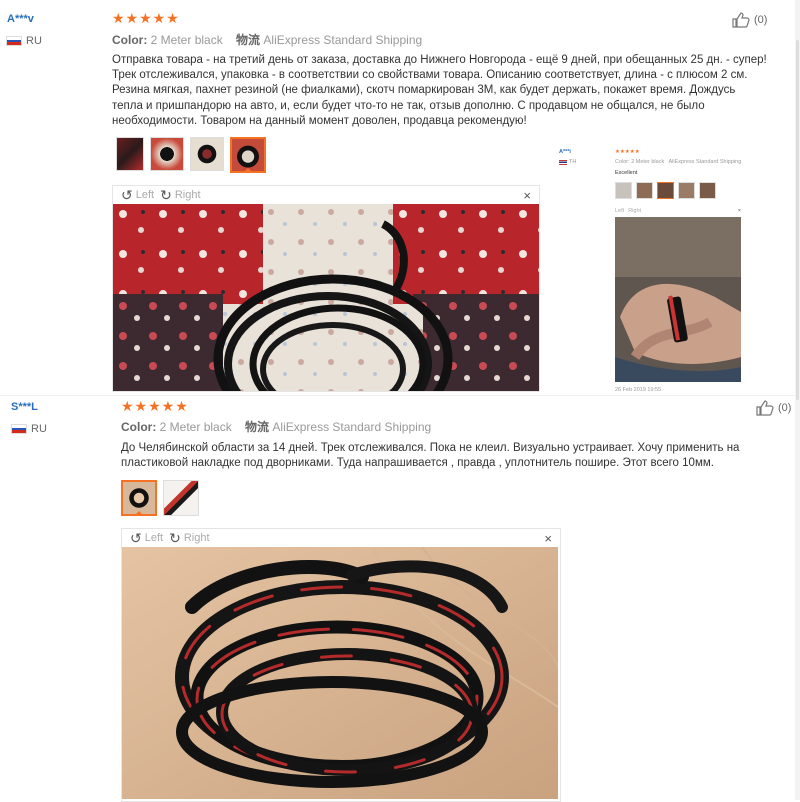  I want to click on page-scrollbar, so click(797, 400).